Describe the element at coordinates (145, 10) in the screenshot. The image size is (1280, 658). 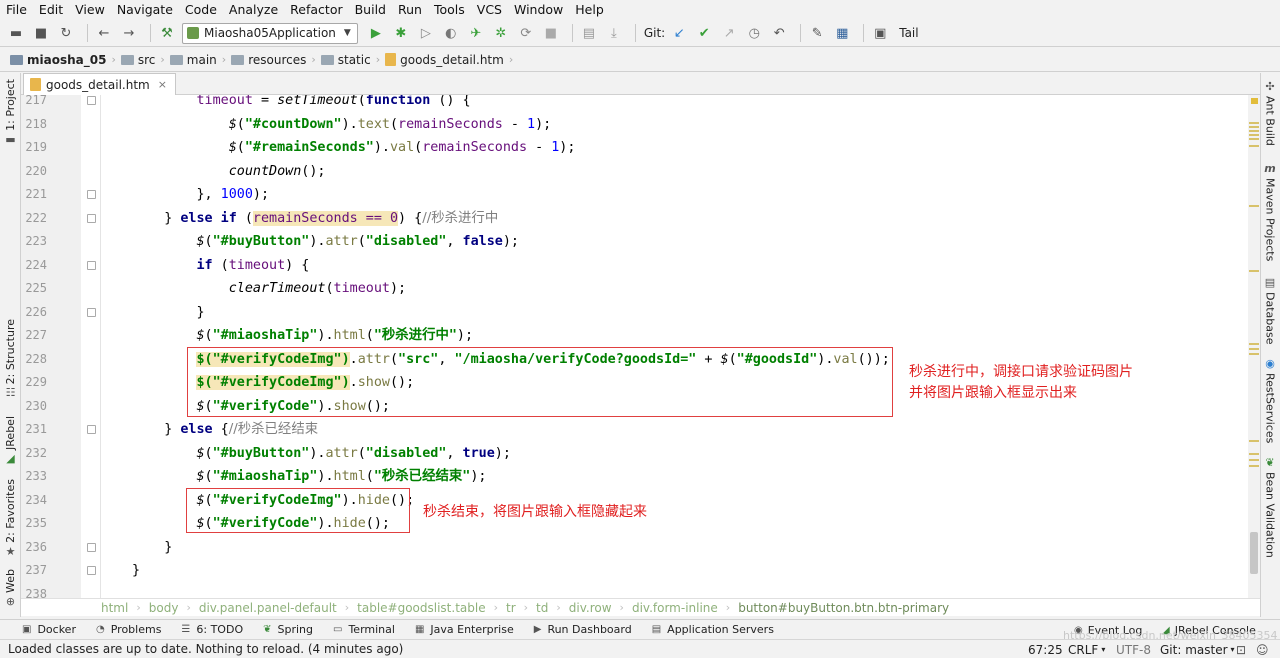
I see `menu-navigate: Navigate` at that location.